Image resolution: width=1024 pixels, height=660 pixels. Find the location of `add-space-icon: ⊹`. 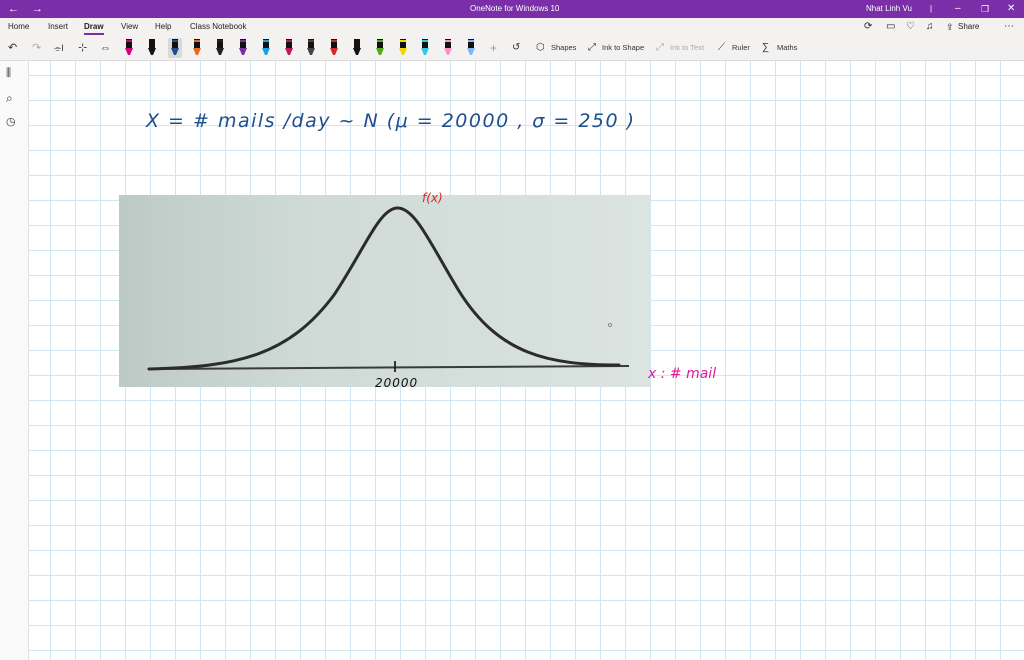

add-space-icon: ⊹ is located at coordinates (82, 48).